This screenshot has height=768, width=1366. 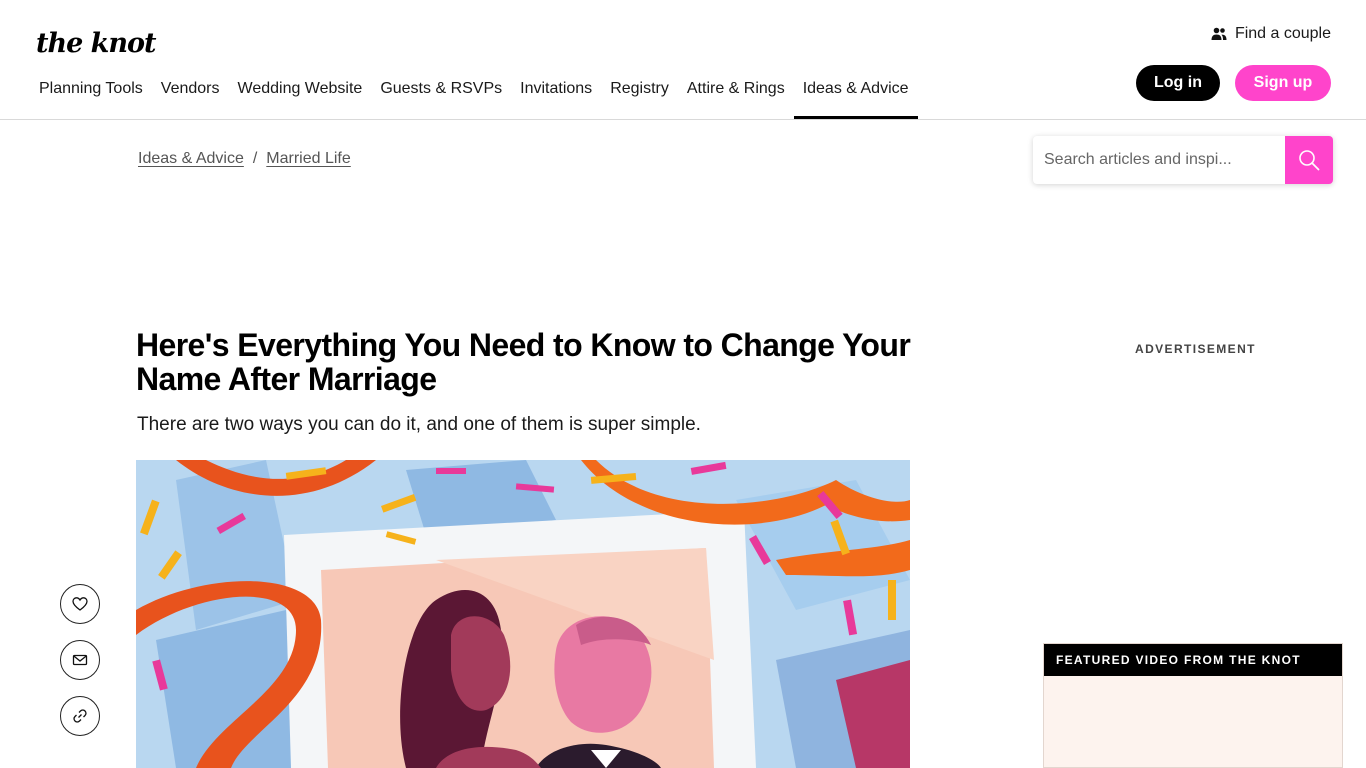 I want to click on email-share-button, so click(x=80, y=660).